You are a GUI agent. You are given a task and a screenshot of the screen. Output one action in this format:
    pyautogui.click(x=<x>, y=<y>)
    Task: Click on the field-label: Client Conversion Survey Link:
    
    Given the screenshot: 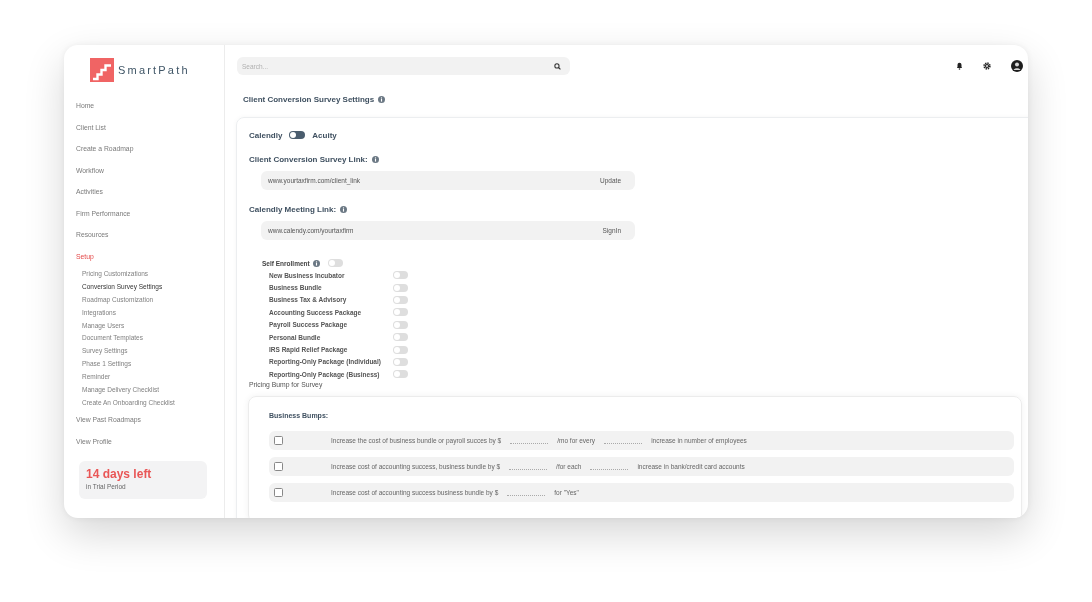 What is the action you would take?
    pyautogui.click(x=308, y=159)
    